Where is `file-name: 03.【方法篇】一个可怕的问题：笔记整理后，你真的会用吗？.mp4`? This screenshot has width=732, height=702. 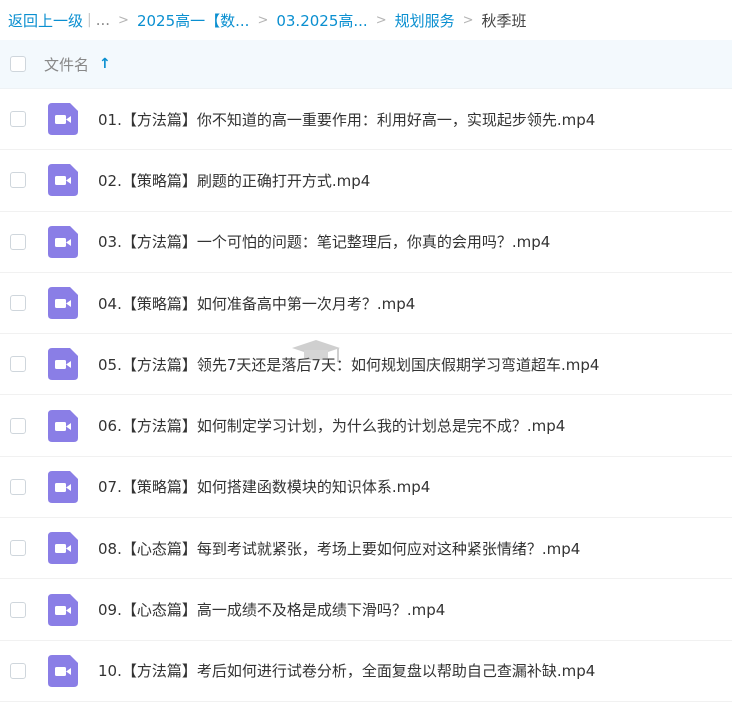
file-name: 03.【方法篇】一个可怕的问题：笔记整理后，你真的会用吗？.mp4 is located at coordinates (324, 241).